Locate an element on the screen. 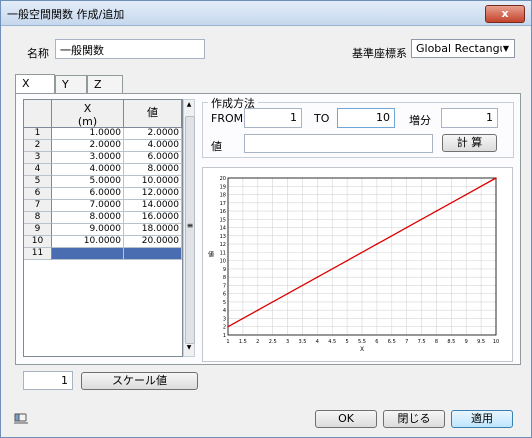  y-tick-label: 8 is located at coordinates (224, 278).